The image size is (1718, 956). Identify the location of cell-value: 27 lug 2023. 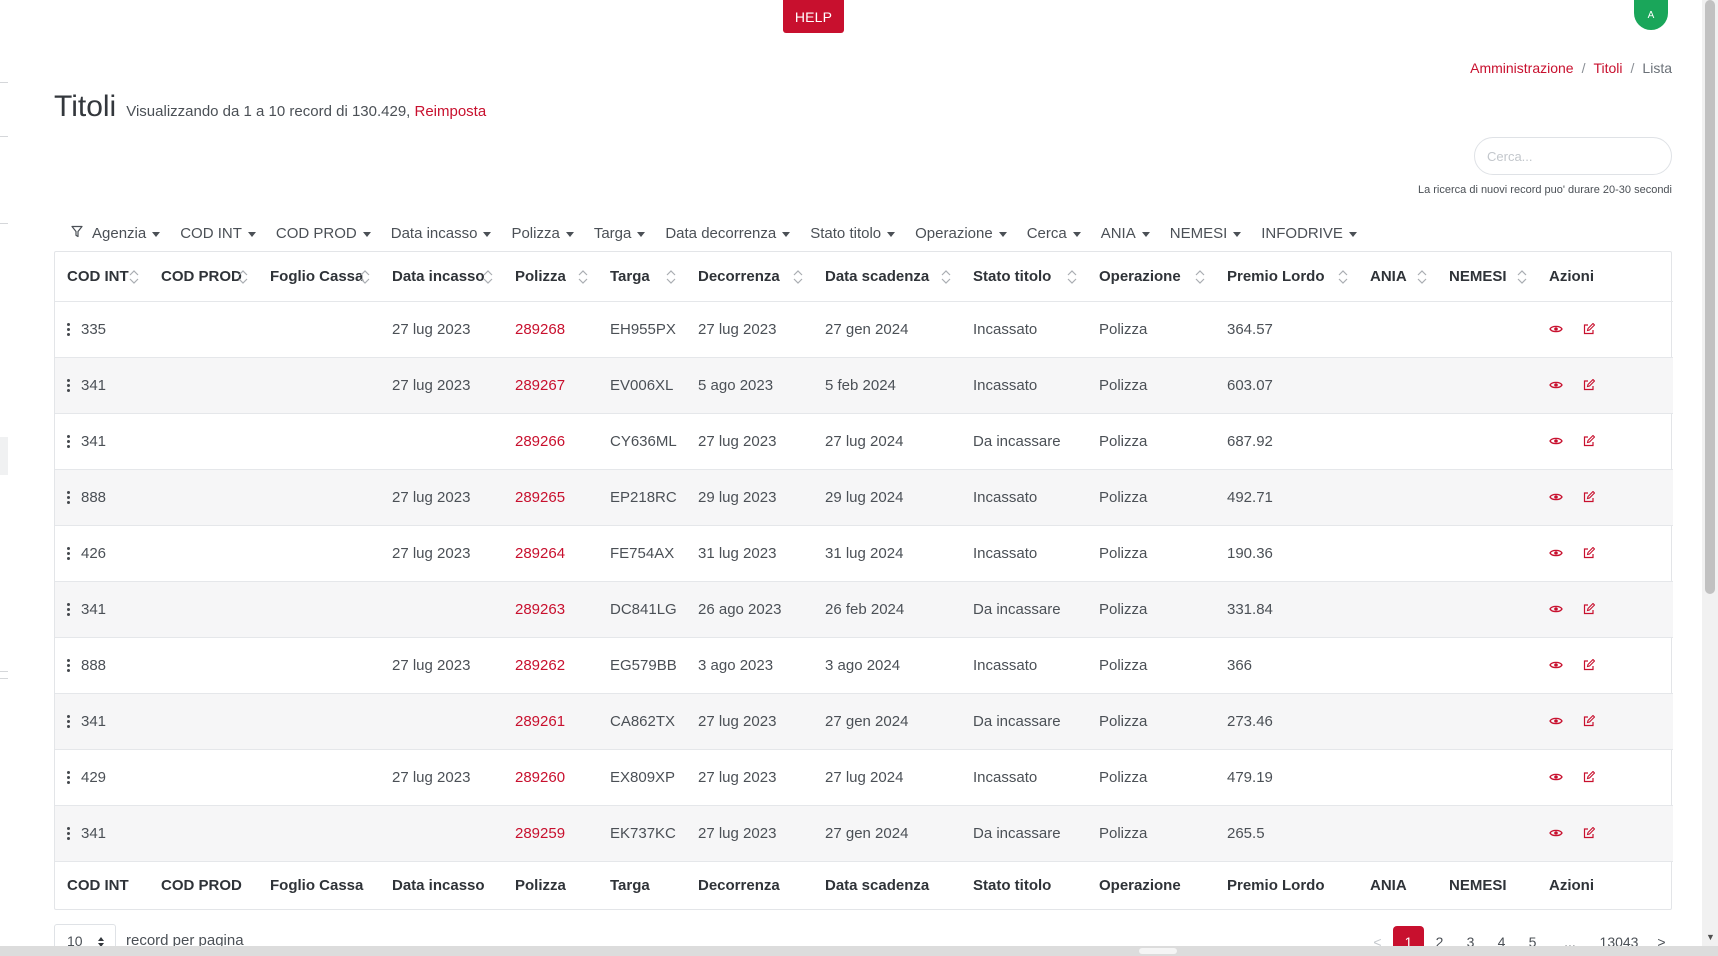
(737, 721).